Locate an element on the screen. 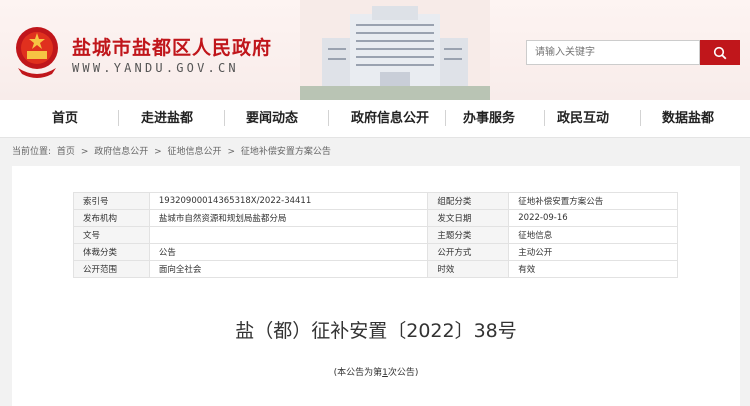 The width and height of the screenshot is (750, 406). breadcrumb: 当前位置: 首页 > 政府信息公开 > 征地信息公开 > 征地补偿安置方案公告 is located at coordinates (173, 150).